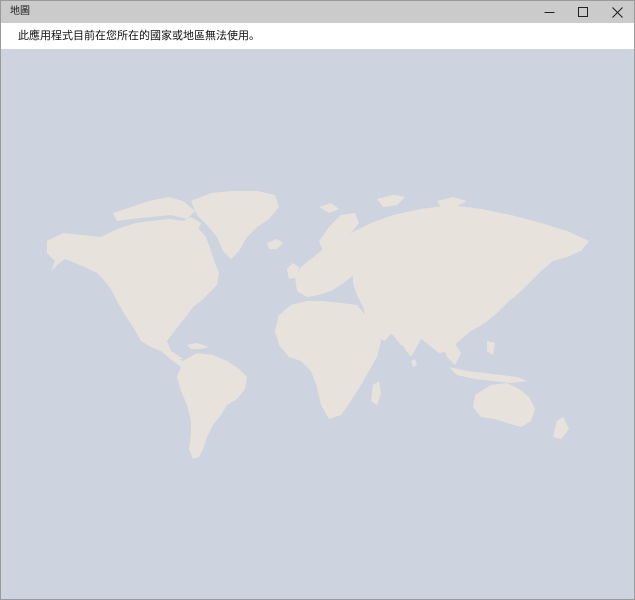  Describe the element at coordinates (376, 393) in the screenshot. I see `land-madagascar` at that location.